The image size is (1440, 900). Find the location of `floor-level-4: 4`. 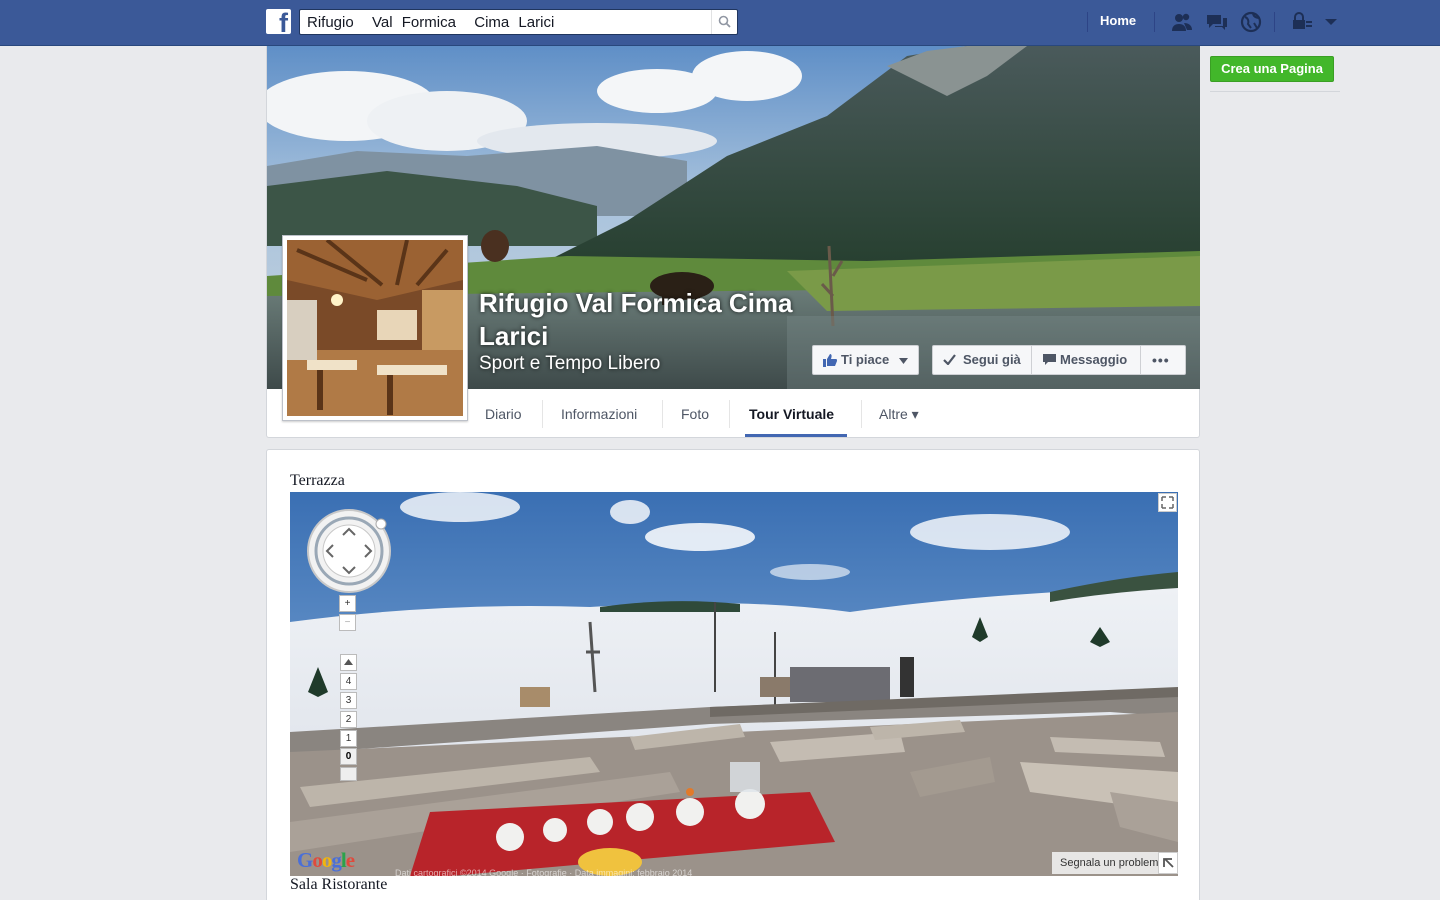

floor-level-4: 4 is located at coordinates (348, 681).